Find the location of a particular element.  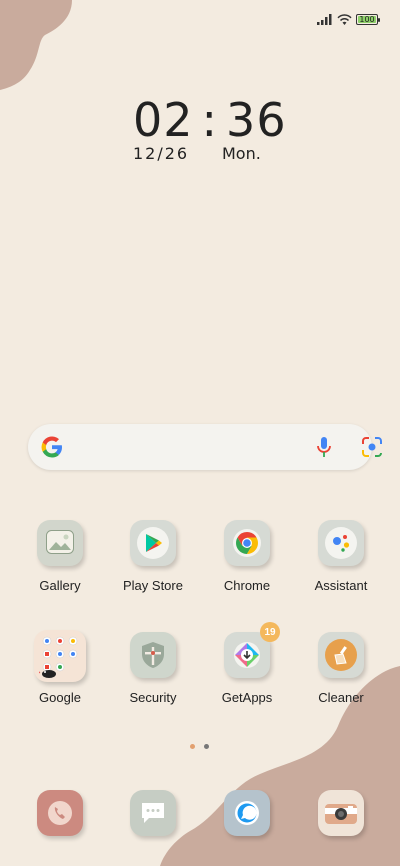

phone-icon is located at coordinates (60, 813).